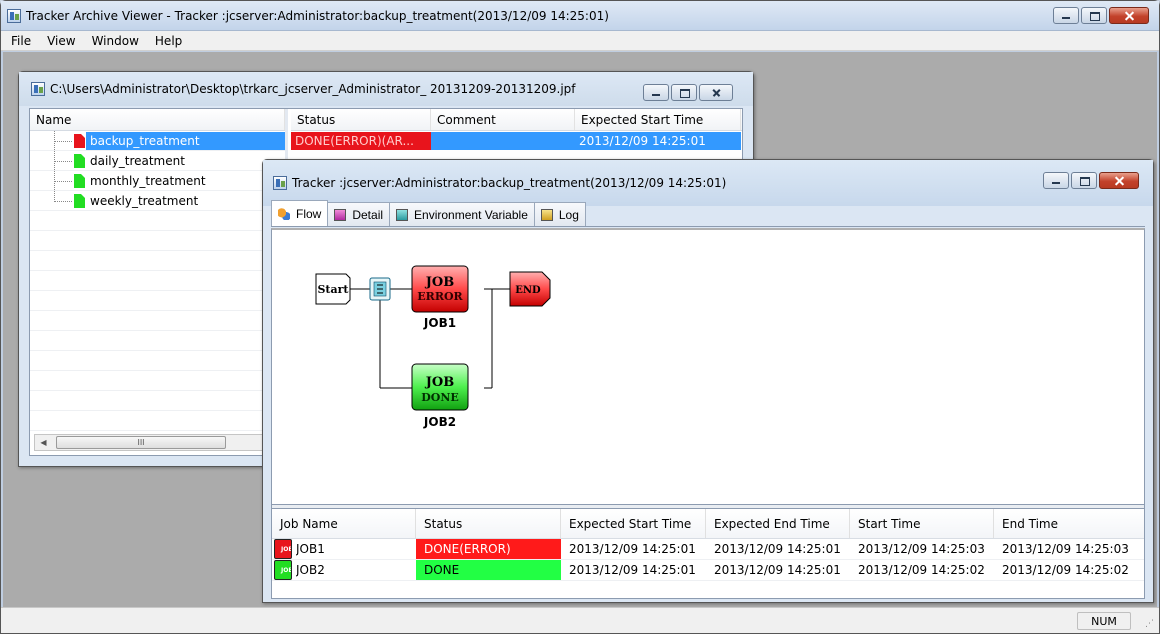 The height and width of the screenshot is (634, 1160). I want to click on job-name-text: JOB2, so click(310, 570).